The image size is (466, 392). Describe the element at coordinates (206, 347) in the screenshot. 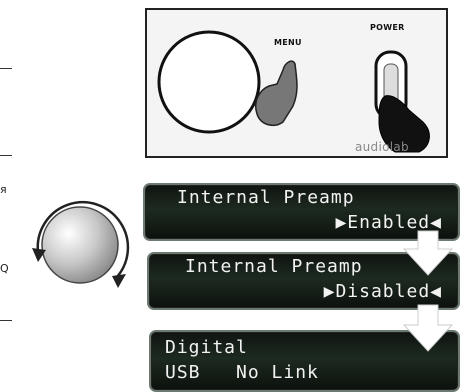

I see `lcd-line-1: Digital` at that location.